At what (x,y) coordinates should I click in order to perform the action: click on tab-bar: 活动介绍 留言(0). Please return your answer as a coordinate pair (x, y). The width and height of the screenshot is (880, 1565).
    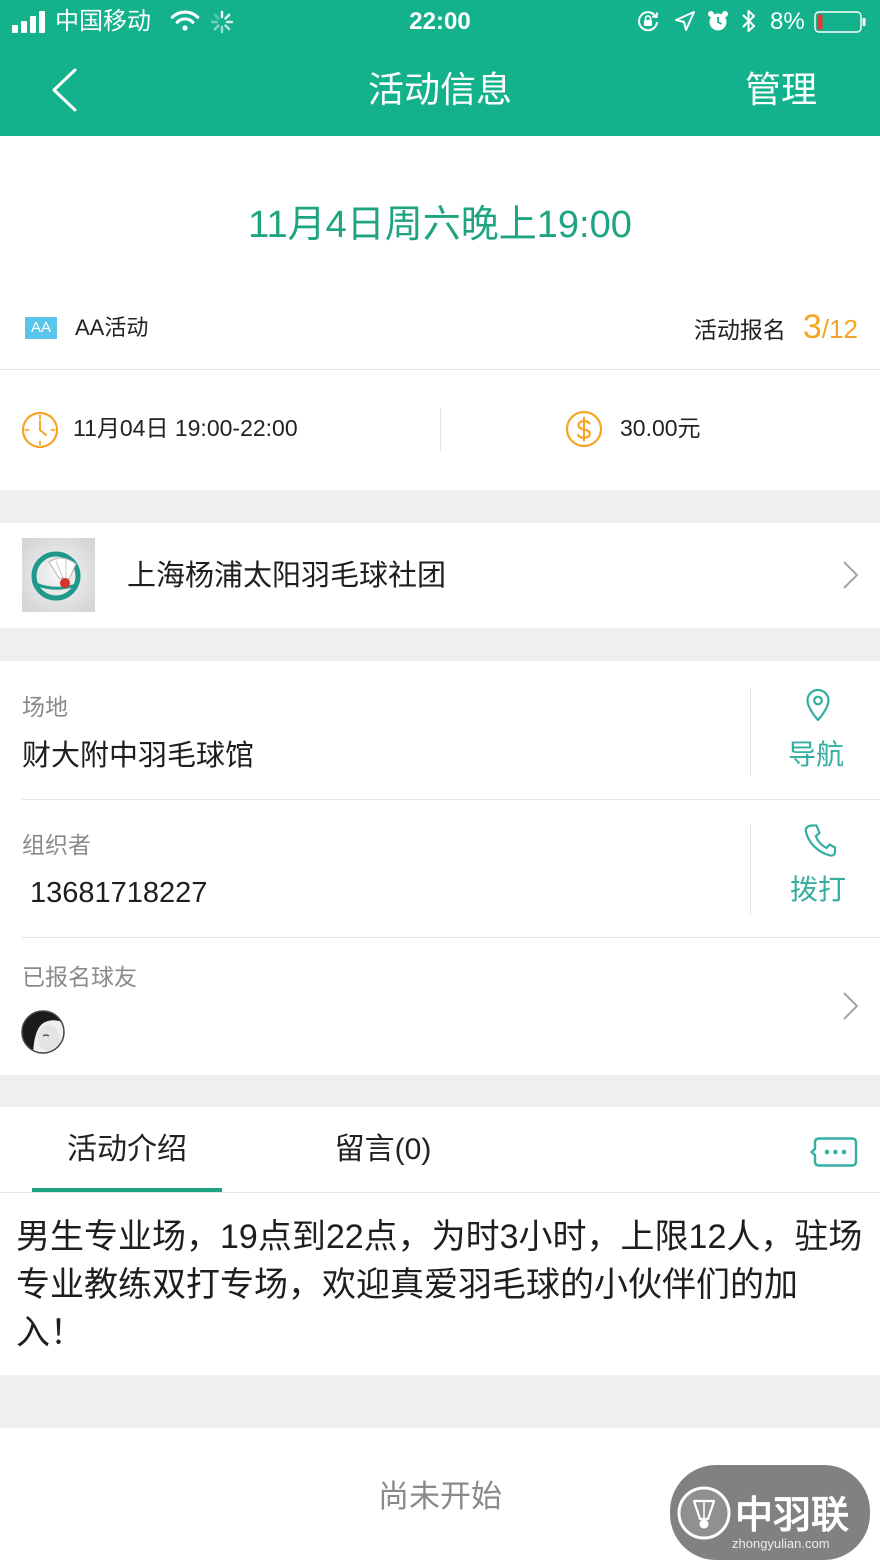
    Looking at the image, I should click on (440, 1150).